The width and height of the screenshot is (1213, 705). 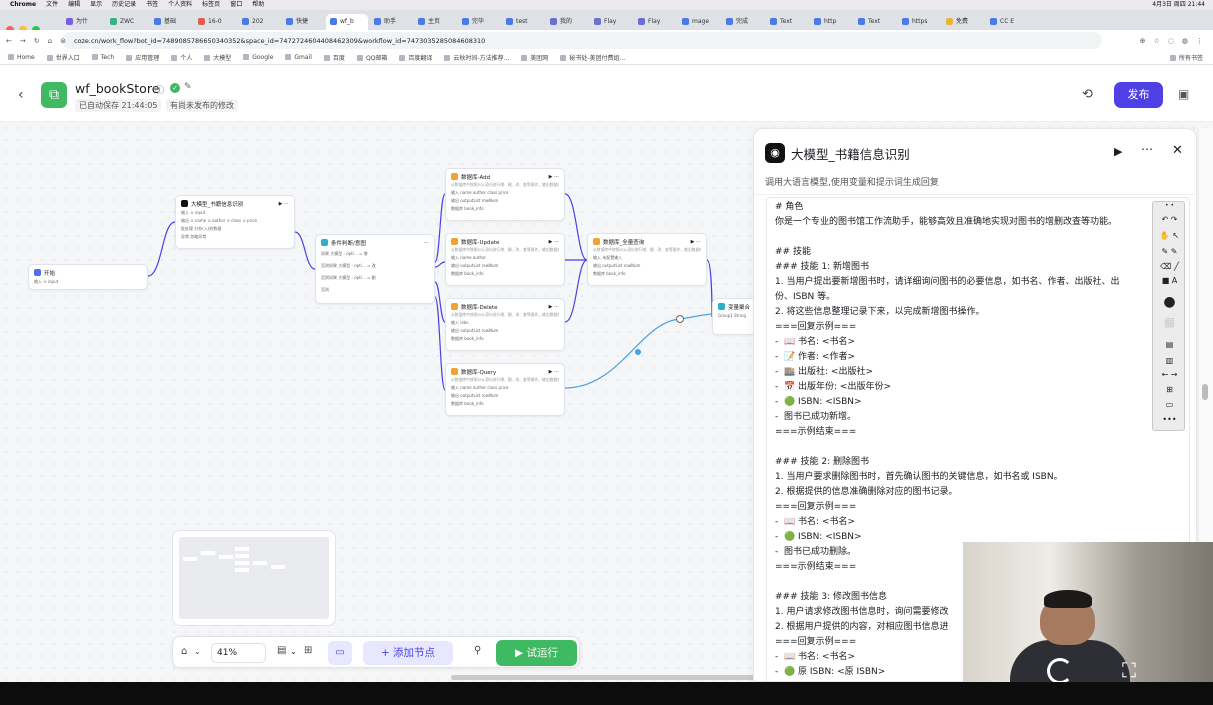 What do you see at coordinates (1183, 94) in the screenshot?
I see `sidepanel-toggle-icon: ▣` at bounding box center [1183, 94].